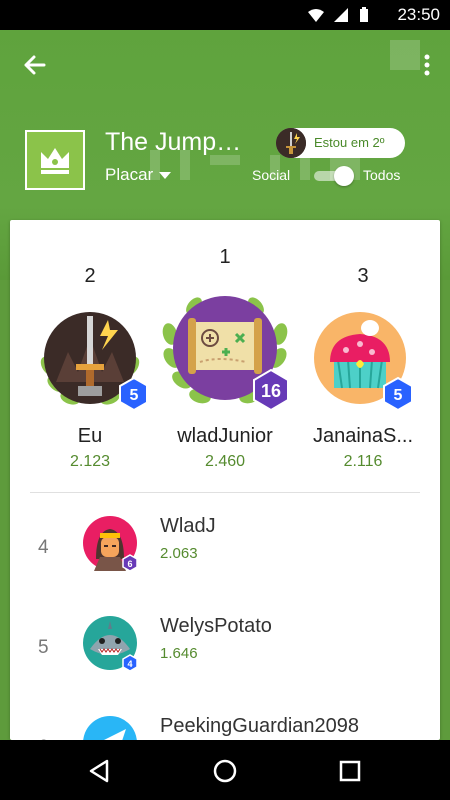 The height and width of the screenshot is (800, 450). Describe the element at coordinates (363, 461) in the screenshot. I see `podium-score: 2.116` at that location.